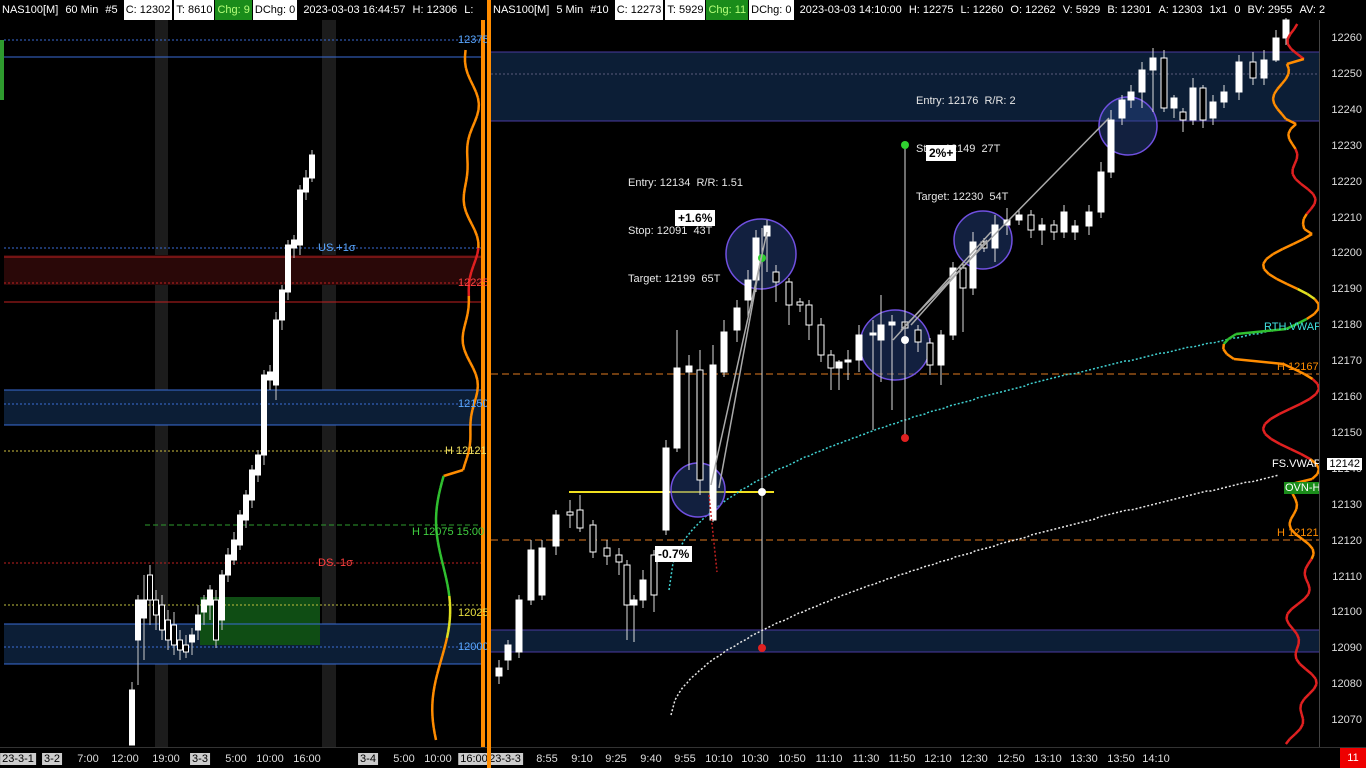 Image resolution: width=1366 pixels, height=768 pixels. I want to click on pct-label-plus16: +1.6%, so click(695, 218).